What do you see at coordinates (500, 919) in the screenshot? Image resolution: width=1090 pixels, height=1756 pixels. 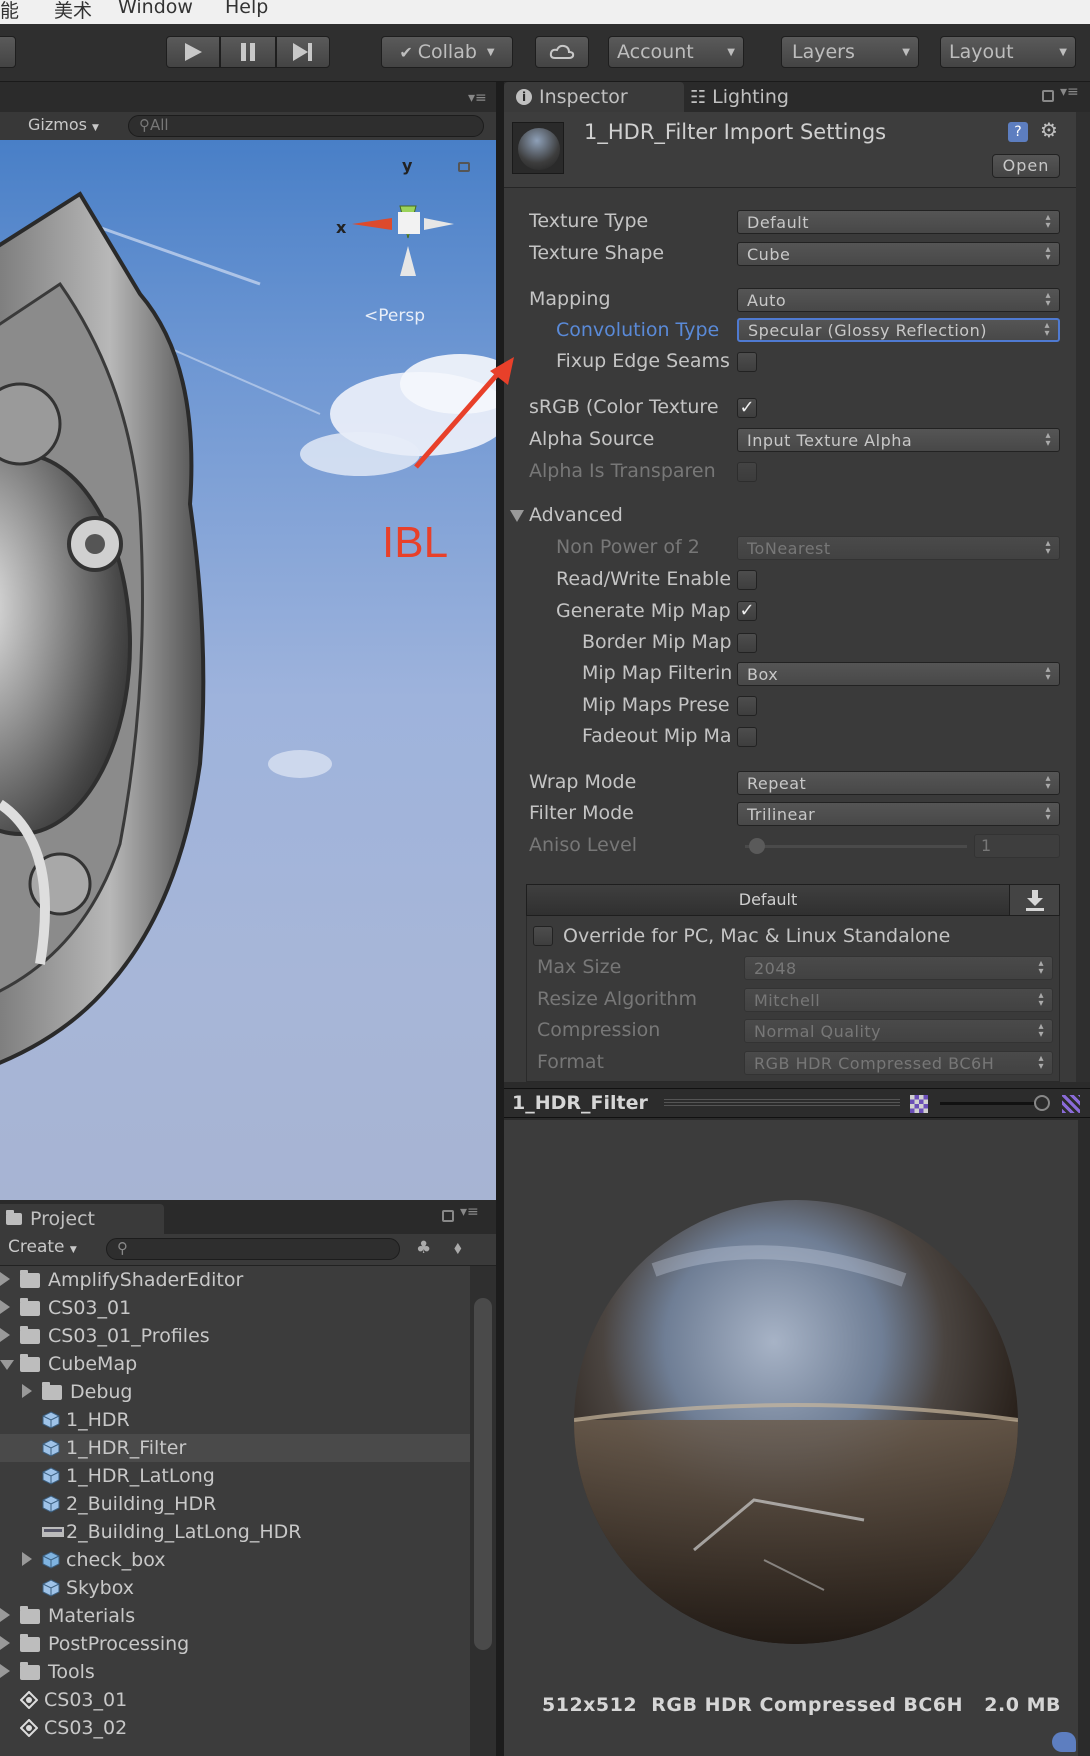 I see `panel-divider` at bounding box center [500, 919].